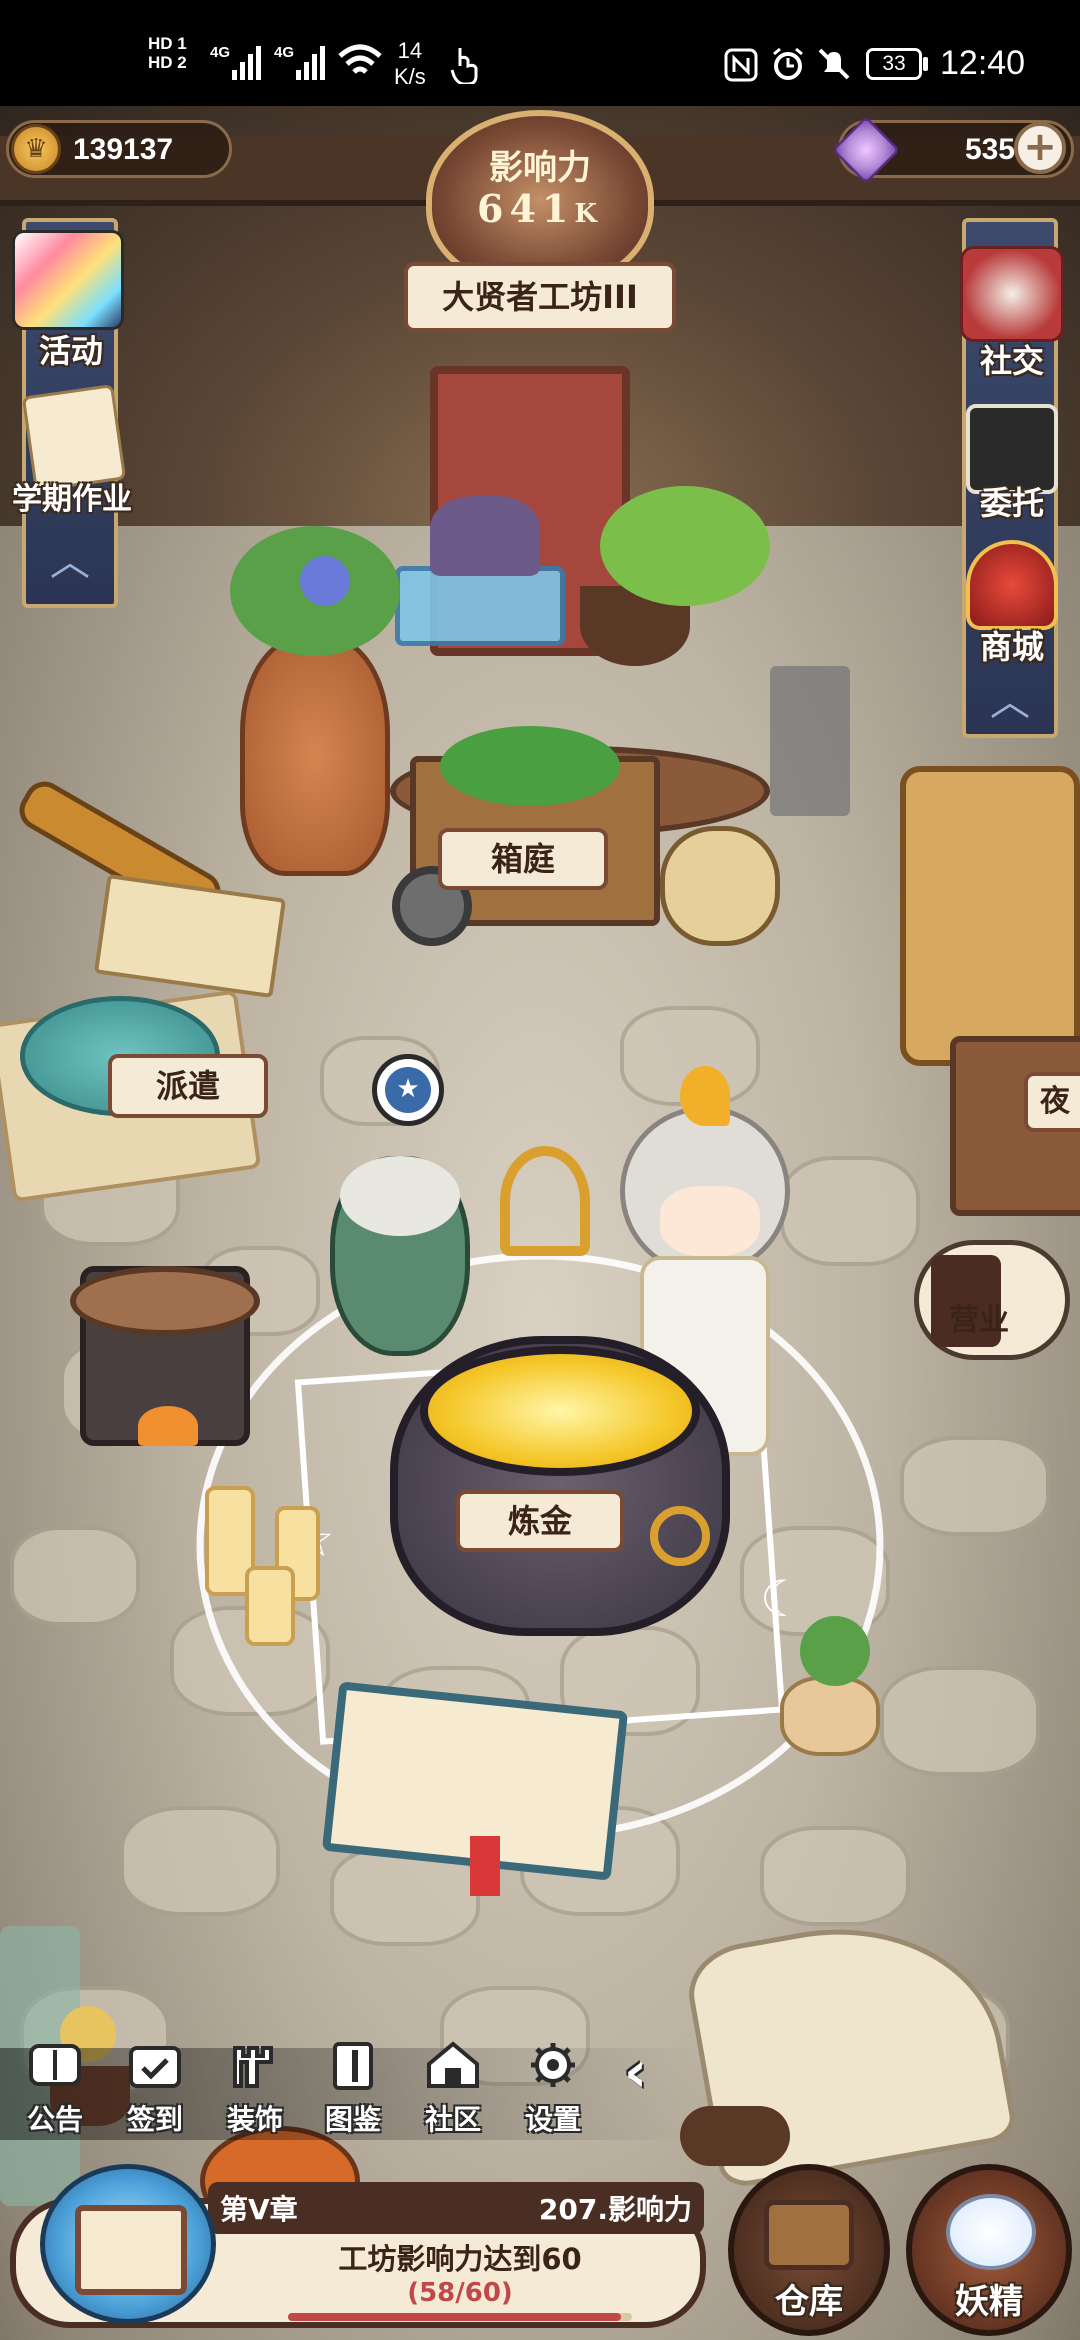 The image size is (1080, 2340). What do you see at coordinates (710, 1221) in the screenshot?
I see `character-face` at bounding box center [710, 1221].